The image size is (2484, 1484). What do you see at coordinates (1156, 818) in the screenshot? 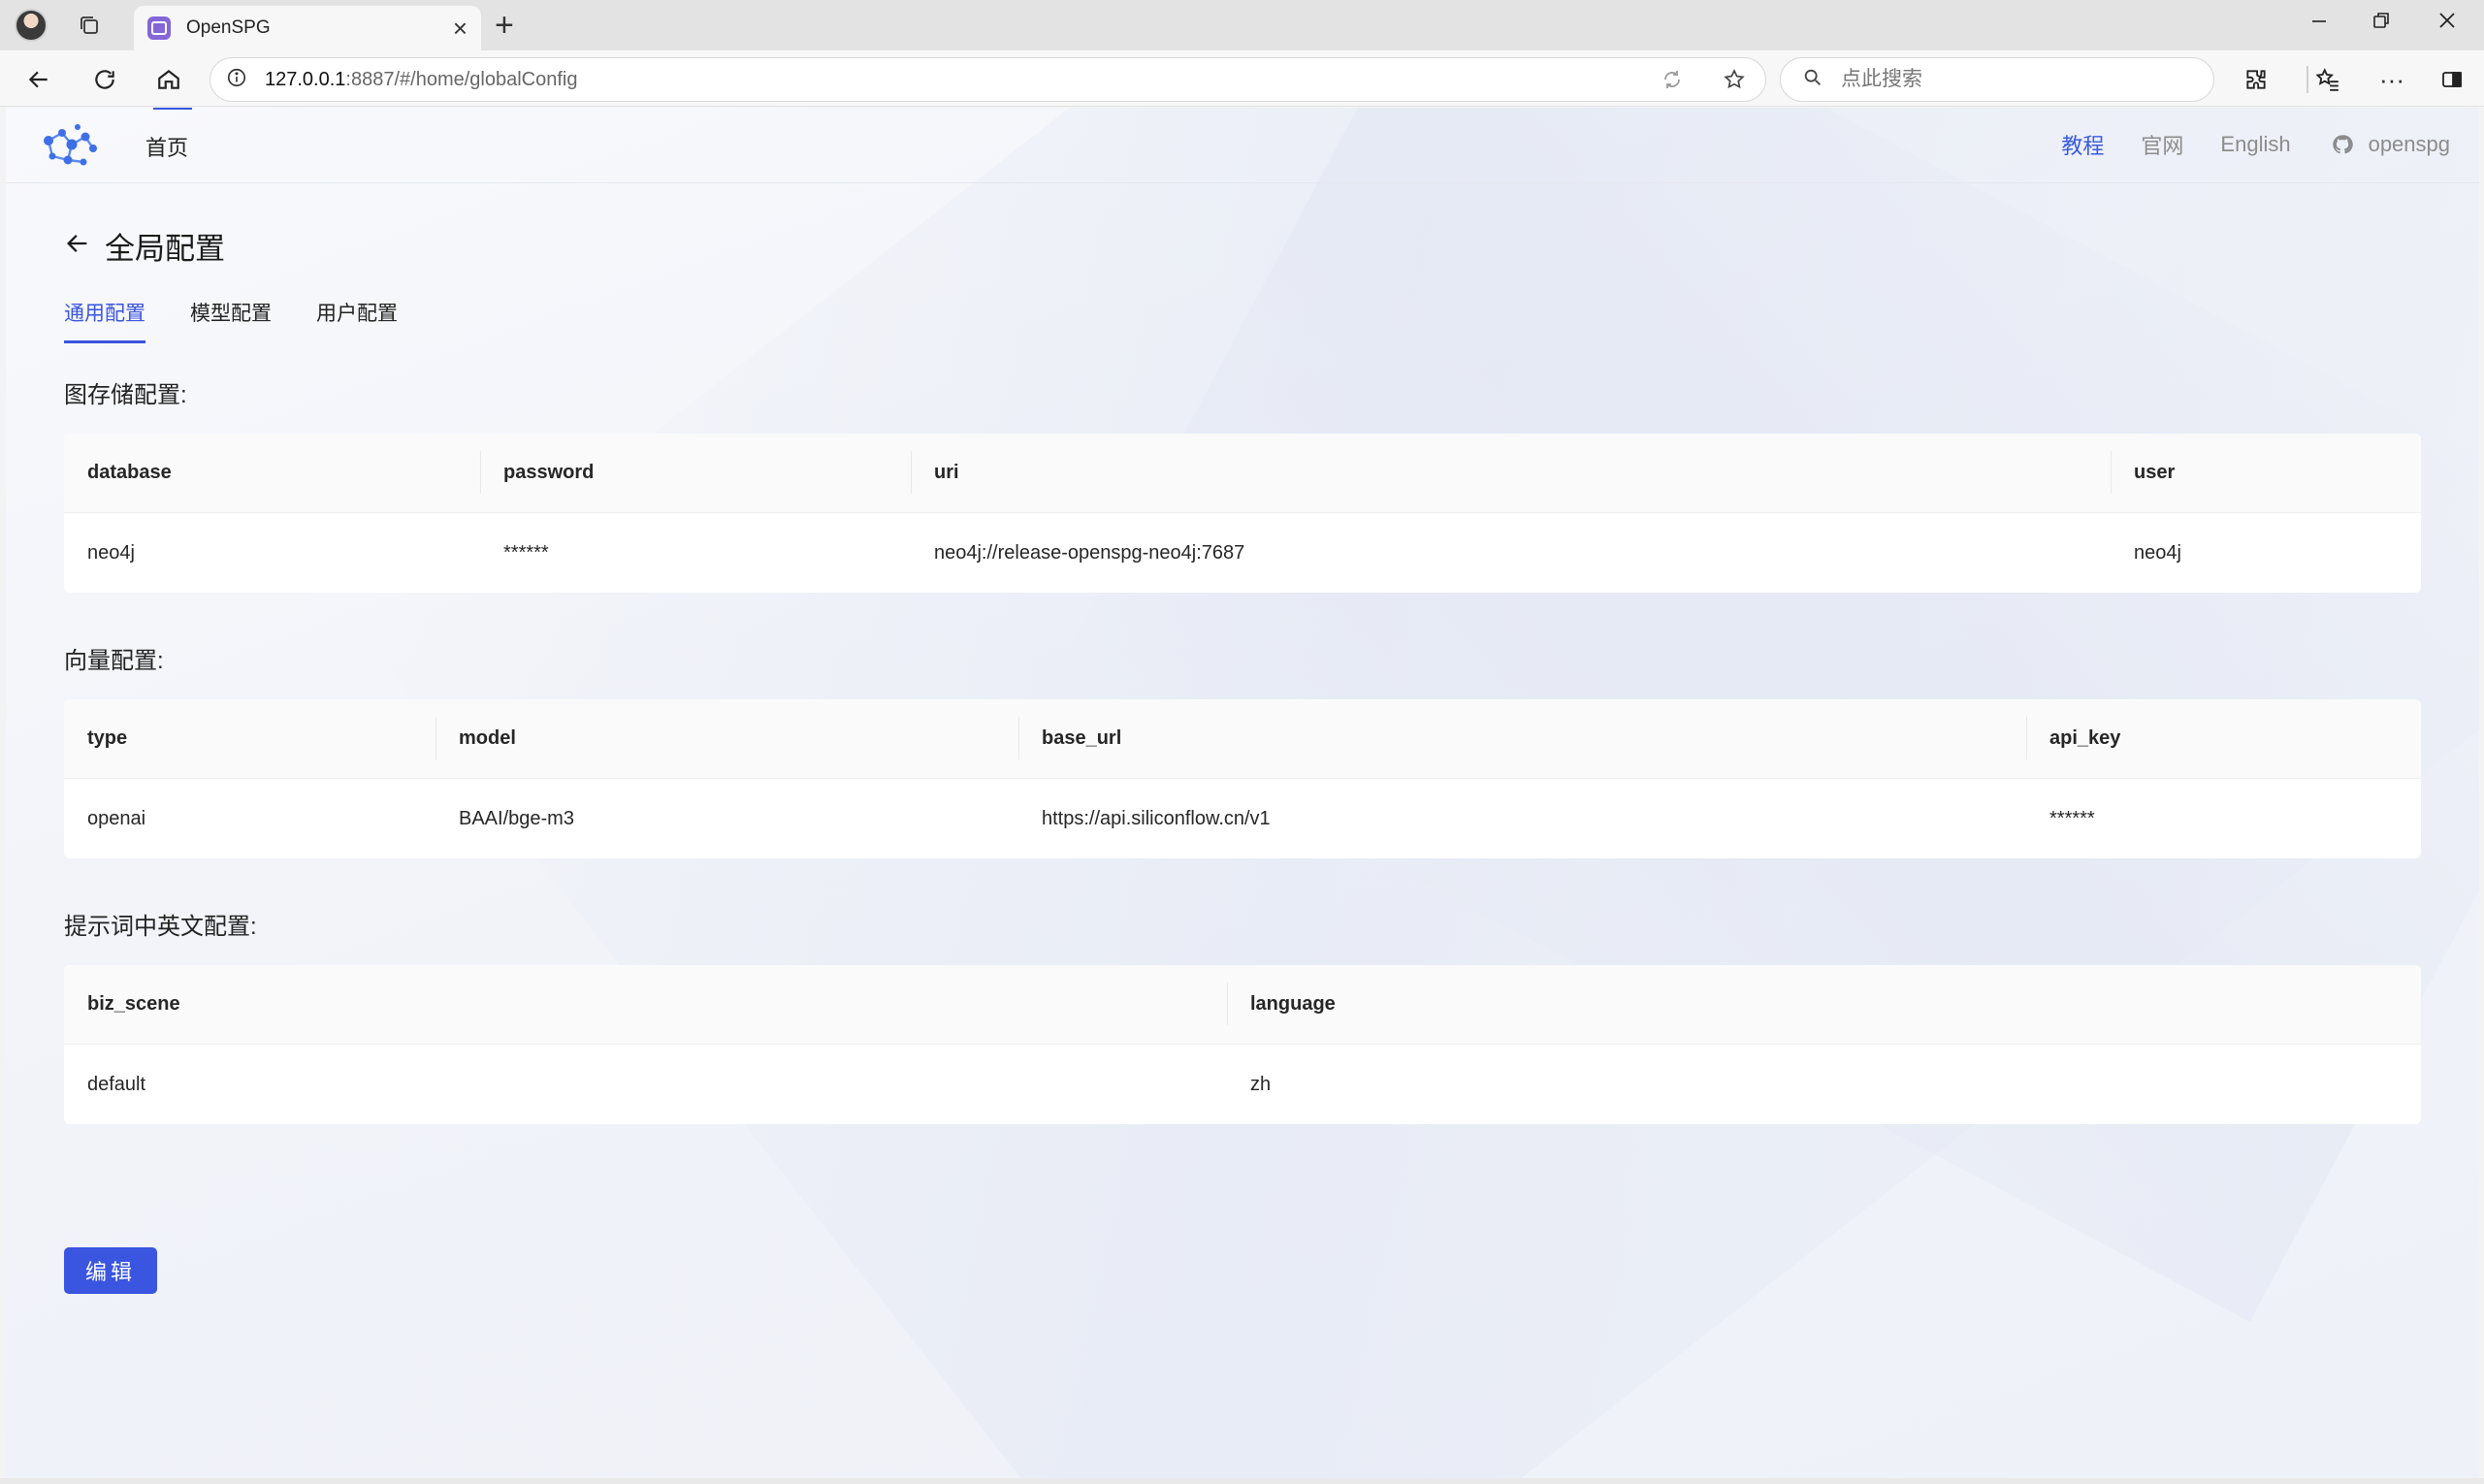
I see `table-cell: https://api.siliconflow.cn/v1` at bounding box center [1156, 818].